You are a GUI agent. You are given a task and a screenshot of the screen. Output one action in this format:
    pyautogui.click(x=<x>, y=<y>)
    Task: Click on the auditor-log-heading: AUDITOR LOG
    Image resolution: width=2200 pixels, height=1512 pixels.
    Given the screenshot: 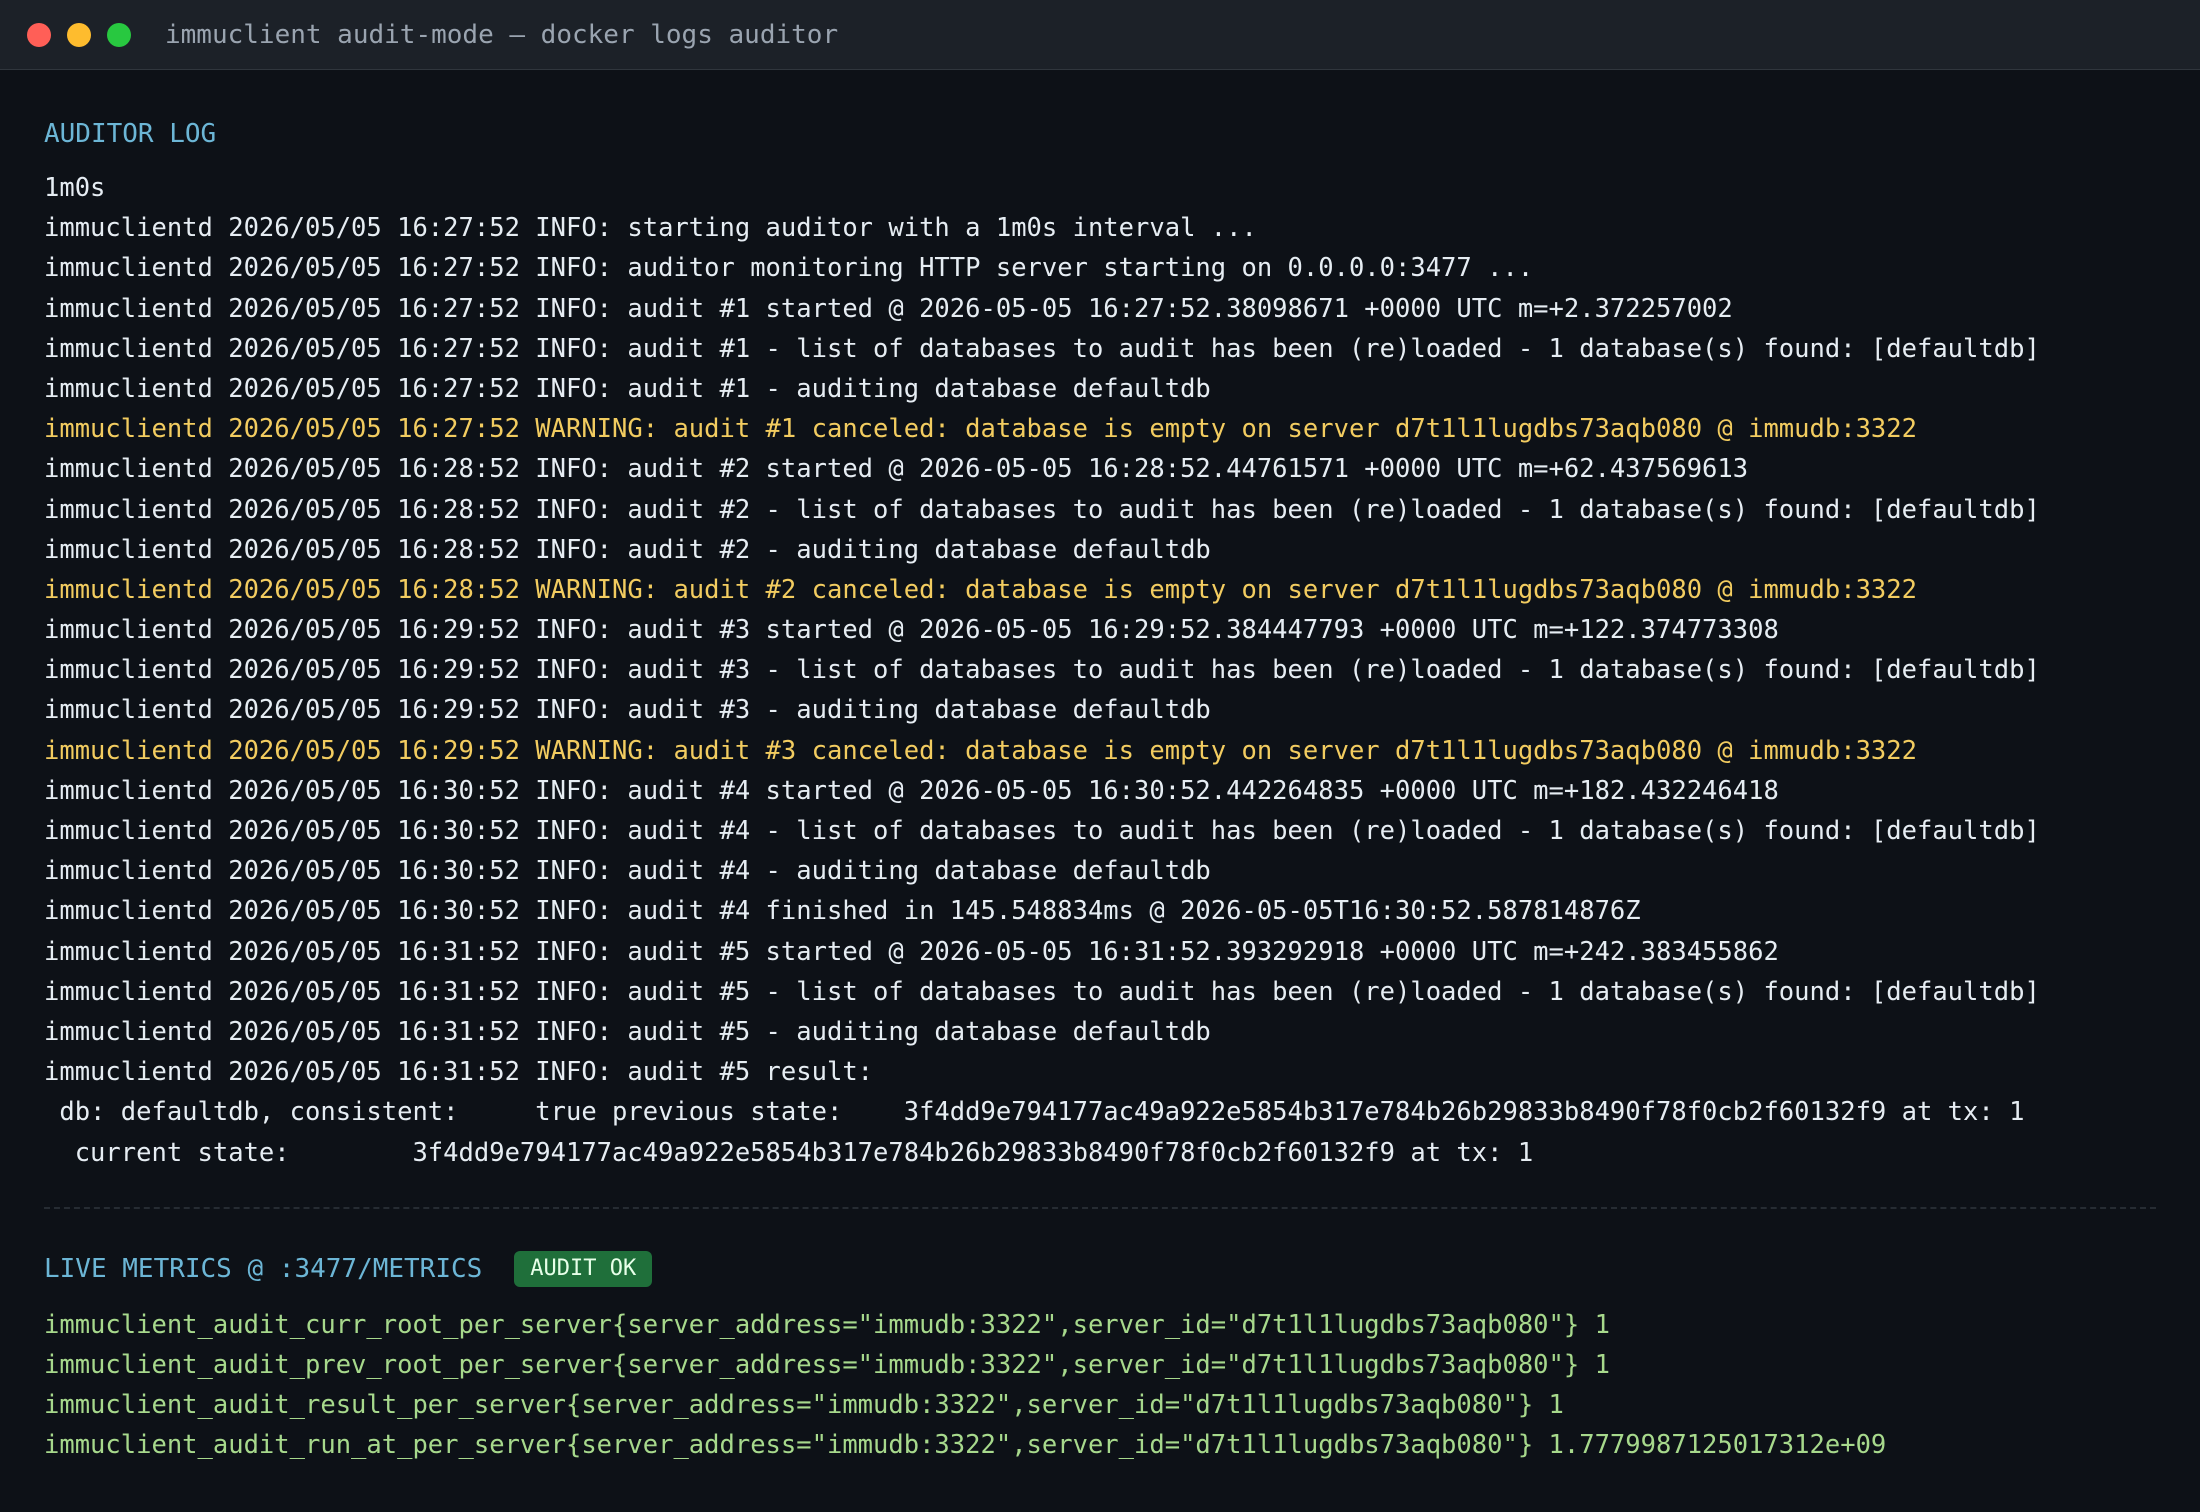 What is the action you would take?
    pyautogui.click(x=130, y=134)
    